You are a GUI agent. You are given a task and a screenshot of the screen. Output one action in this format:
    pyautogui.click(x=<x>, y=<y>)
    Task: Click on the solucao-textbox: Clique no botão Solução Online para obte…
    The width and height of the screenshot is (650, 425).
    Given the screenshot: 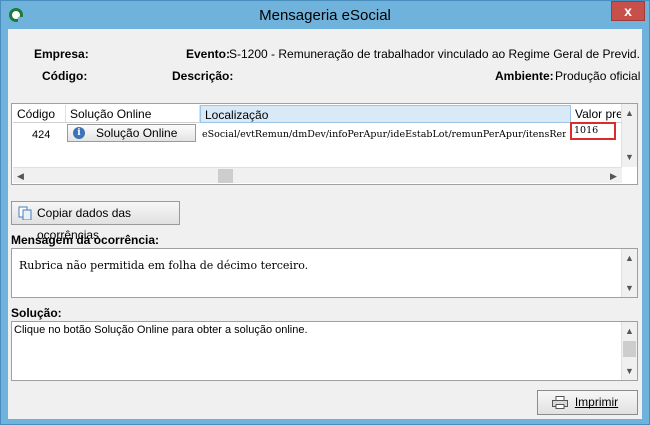 What is the action you would take?
    pyautogui.click(x=324, y=351)
    